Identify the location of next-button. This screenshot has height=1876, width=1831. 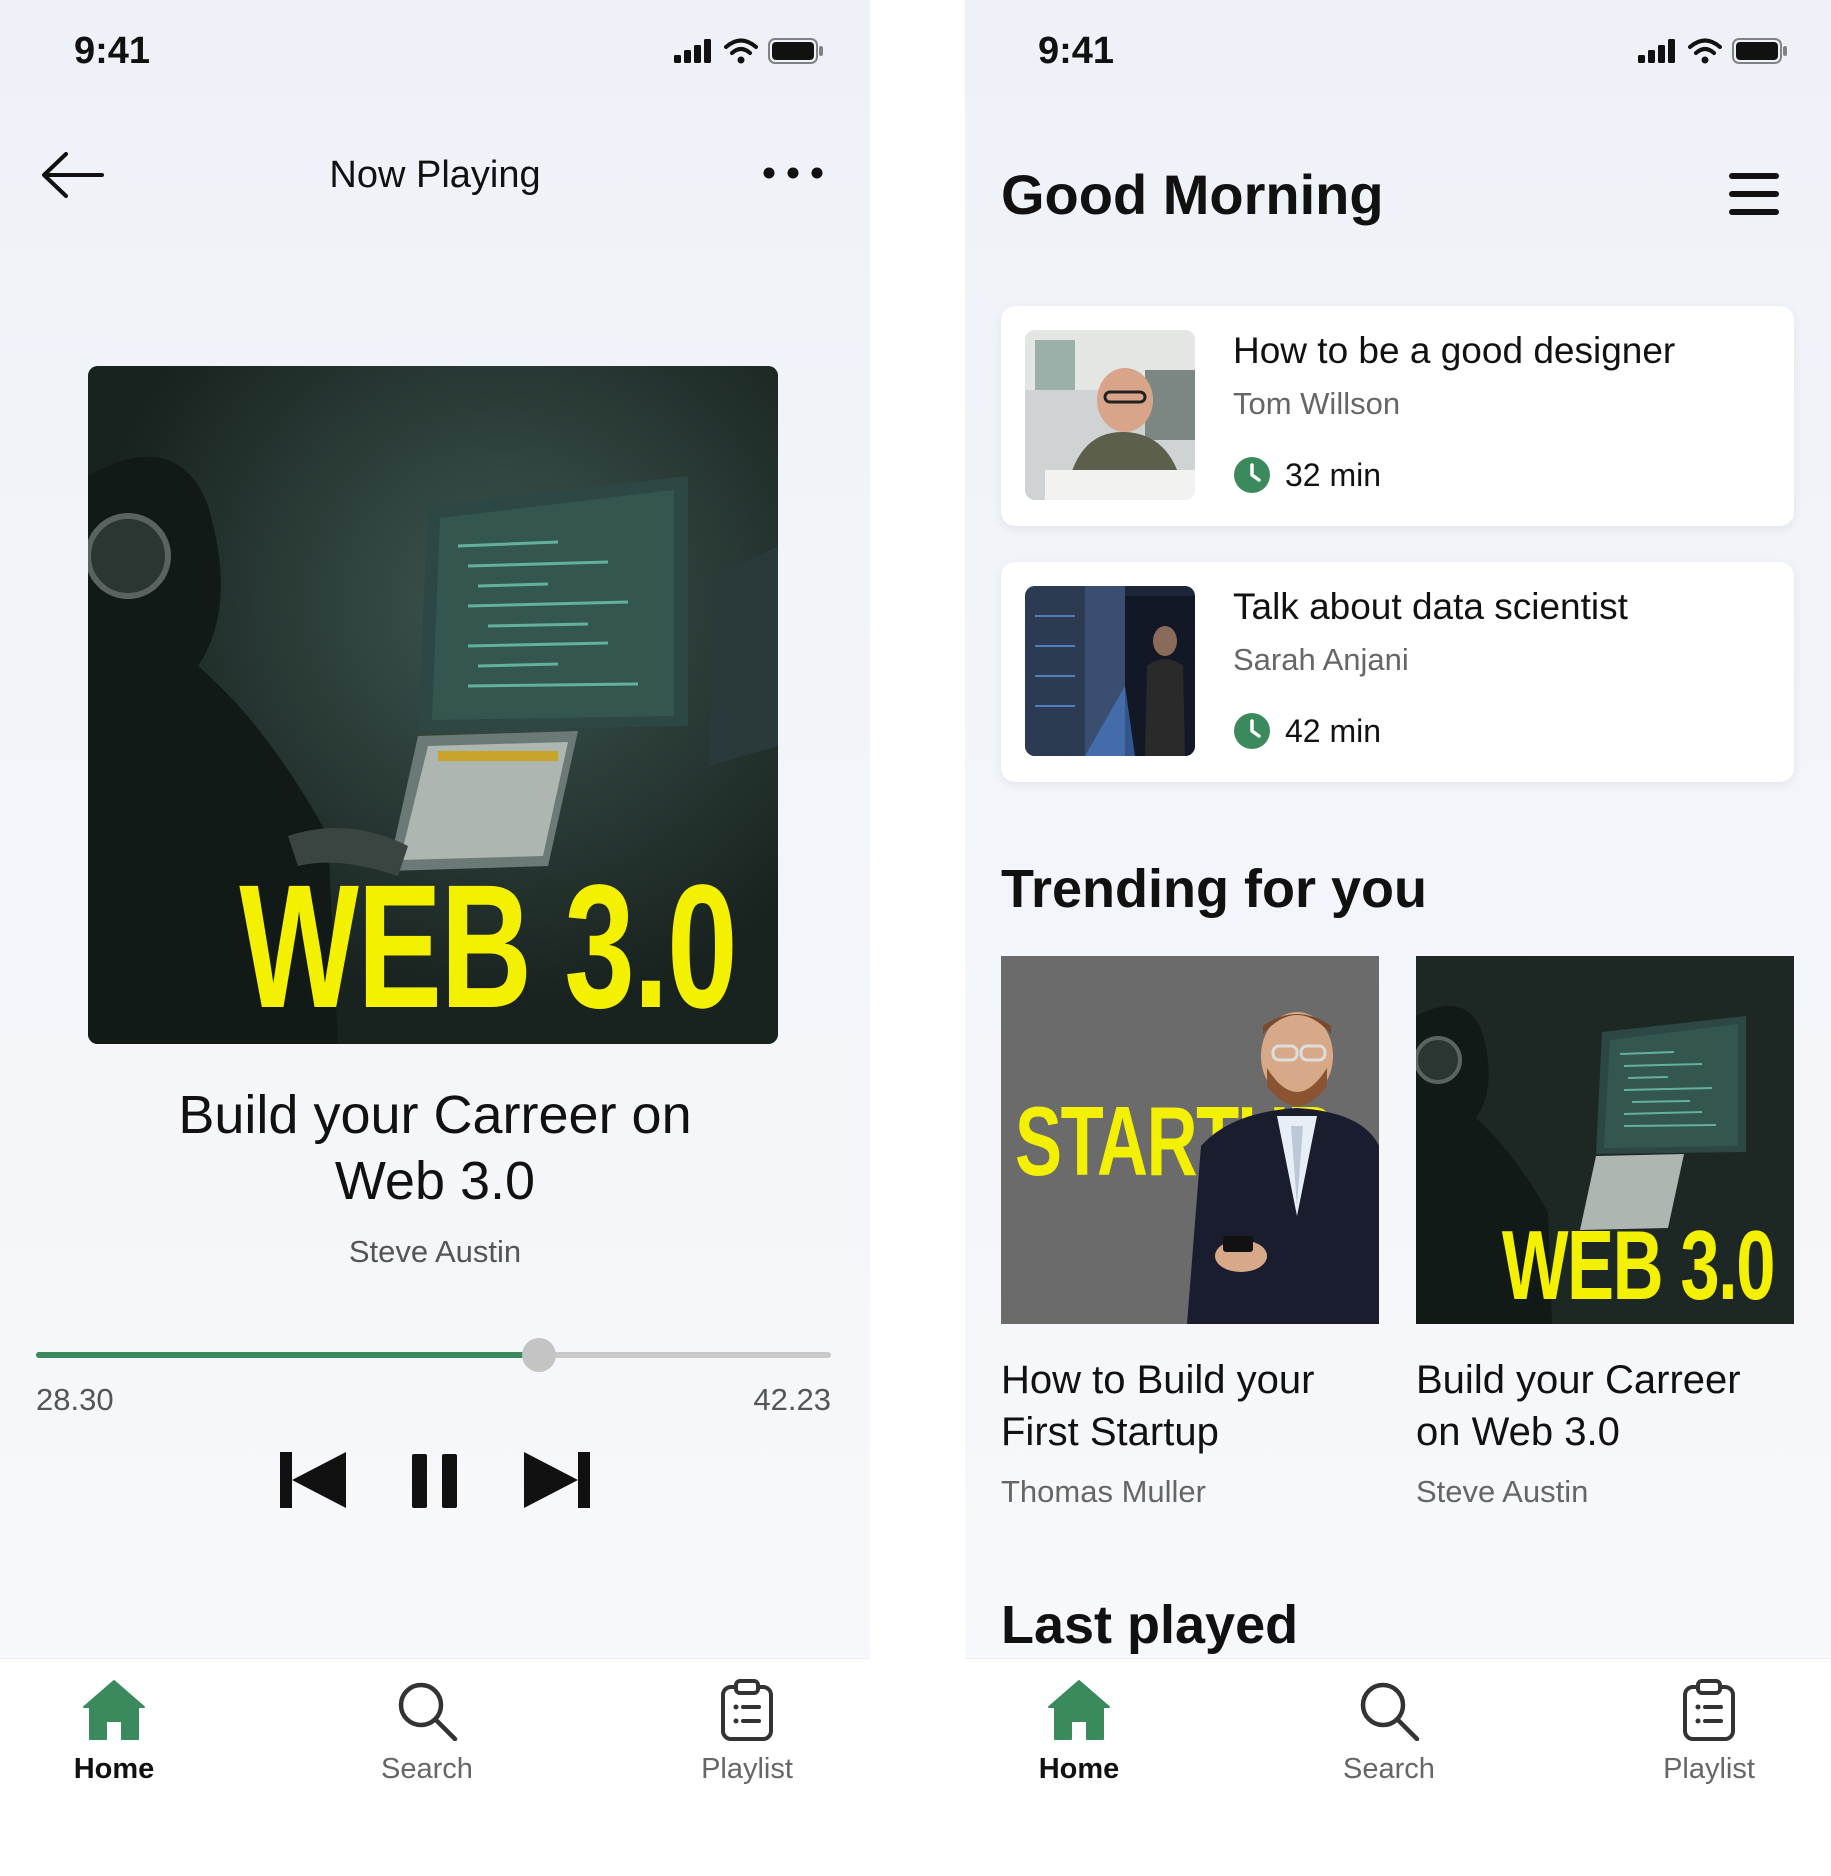
(557, 1482).